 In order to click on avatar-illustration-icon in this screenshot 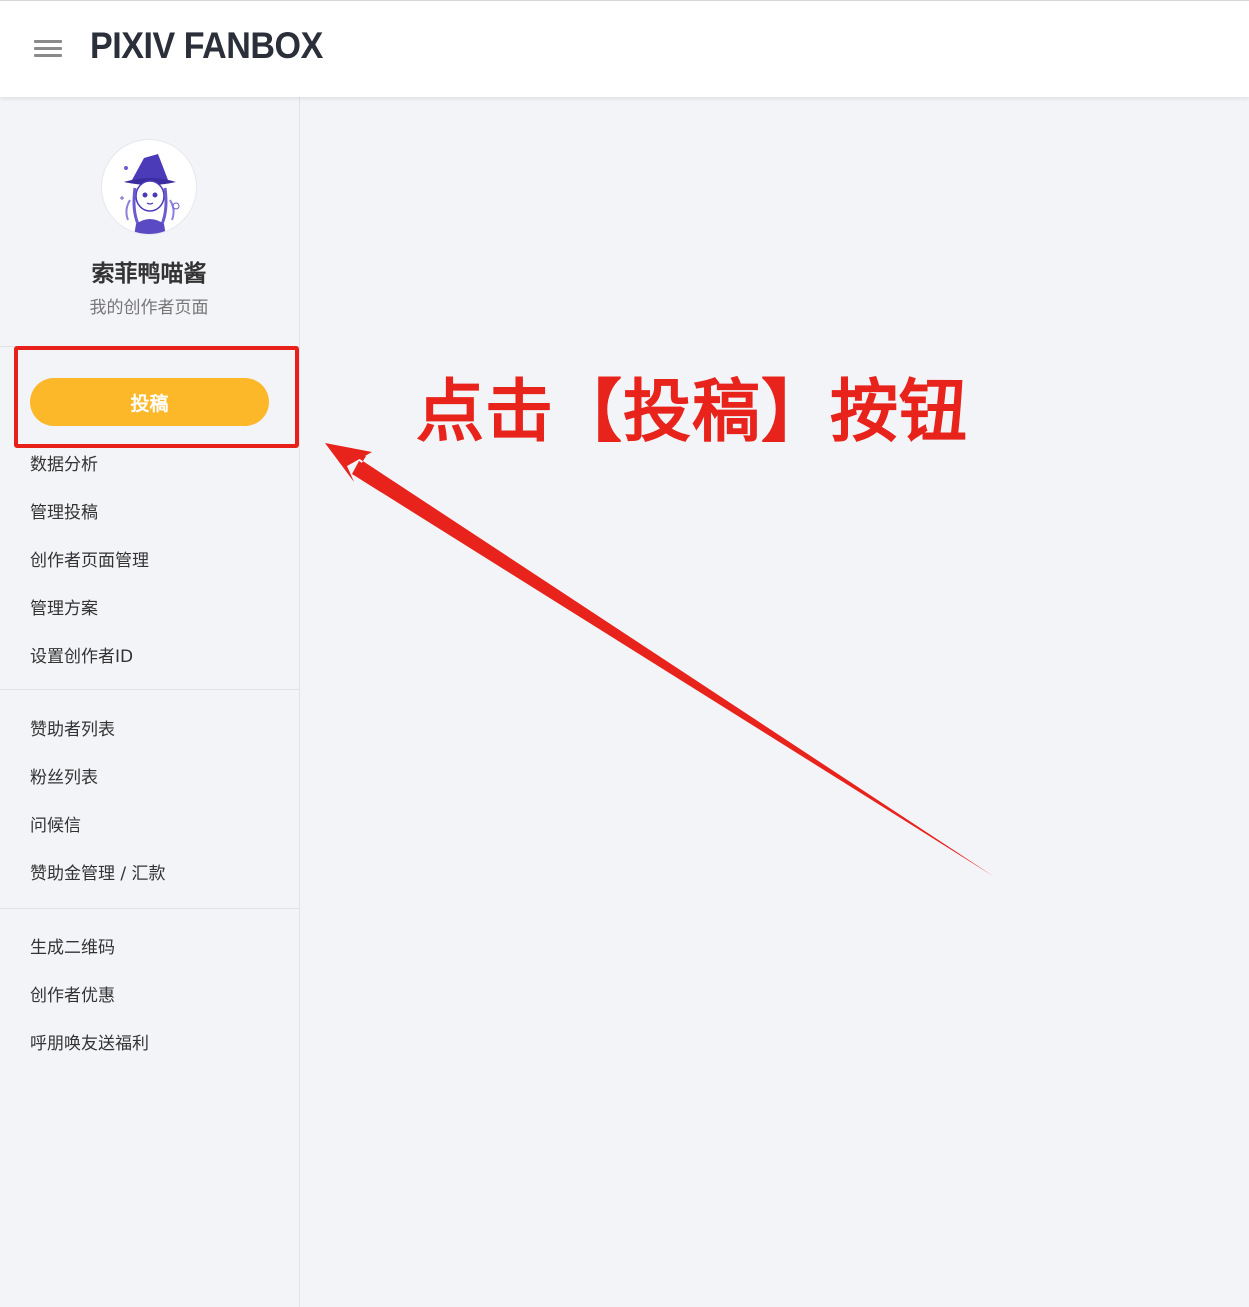, I will do `click(149, 187)`.